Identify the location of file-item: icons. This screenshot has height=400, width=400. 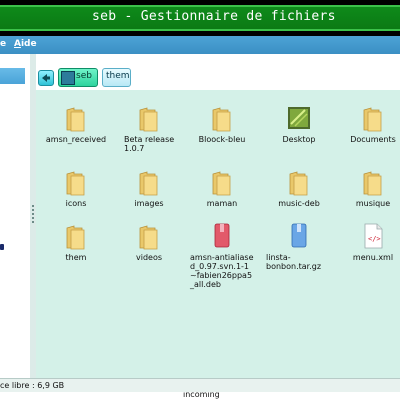
(76, 188).